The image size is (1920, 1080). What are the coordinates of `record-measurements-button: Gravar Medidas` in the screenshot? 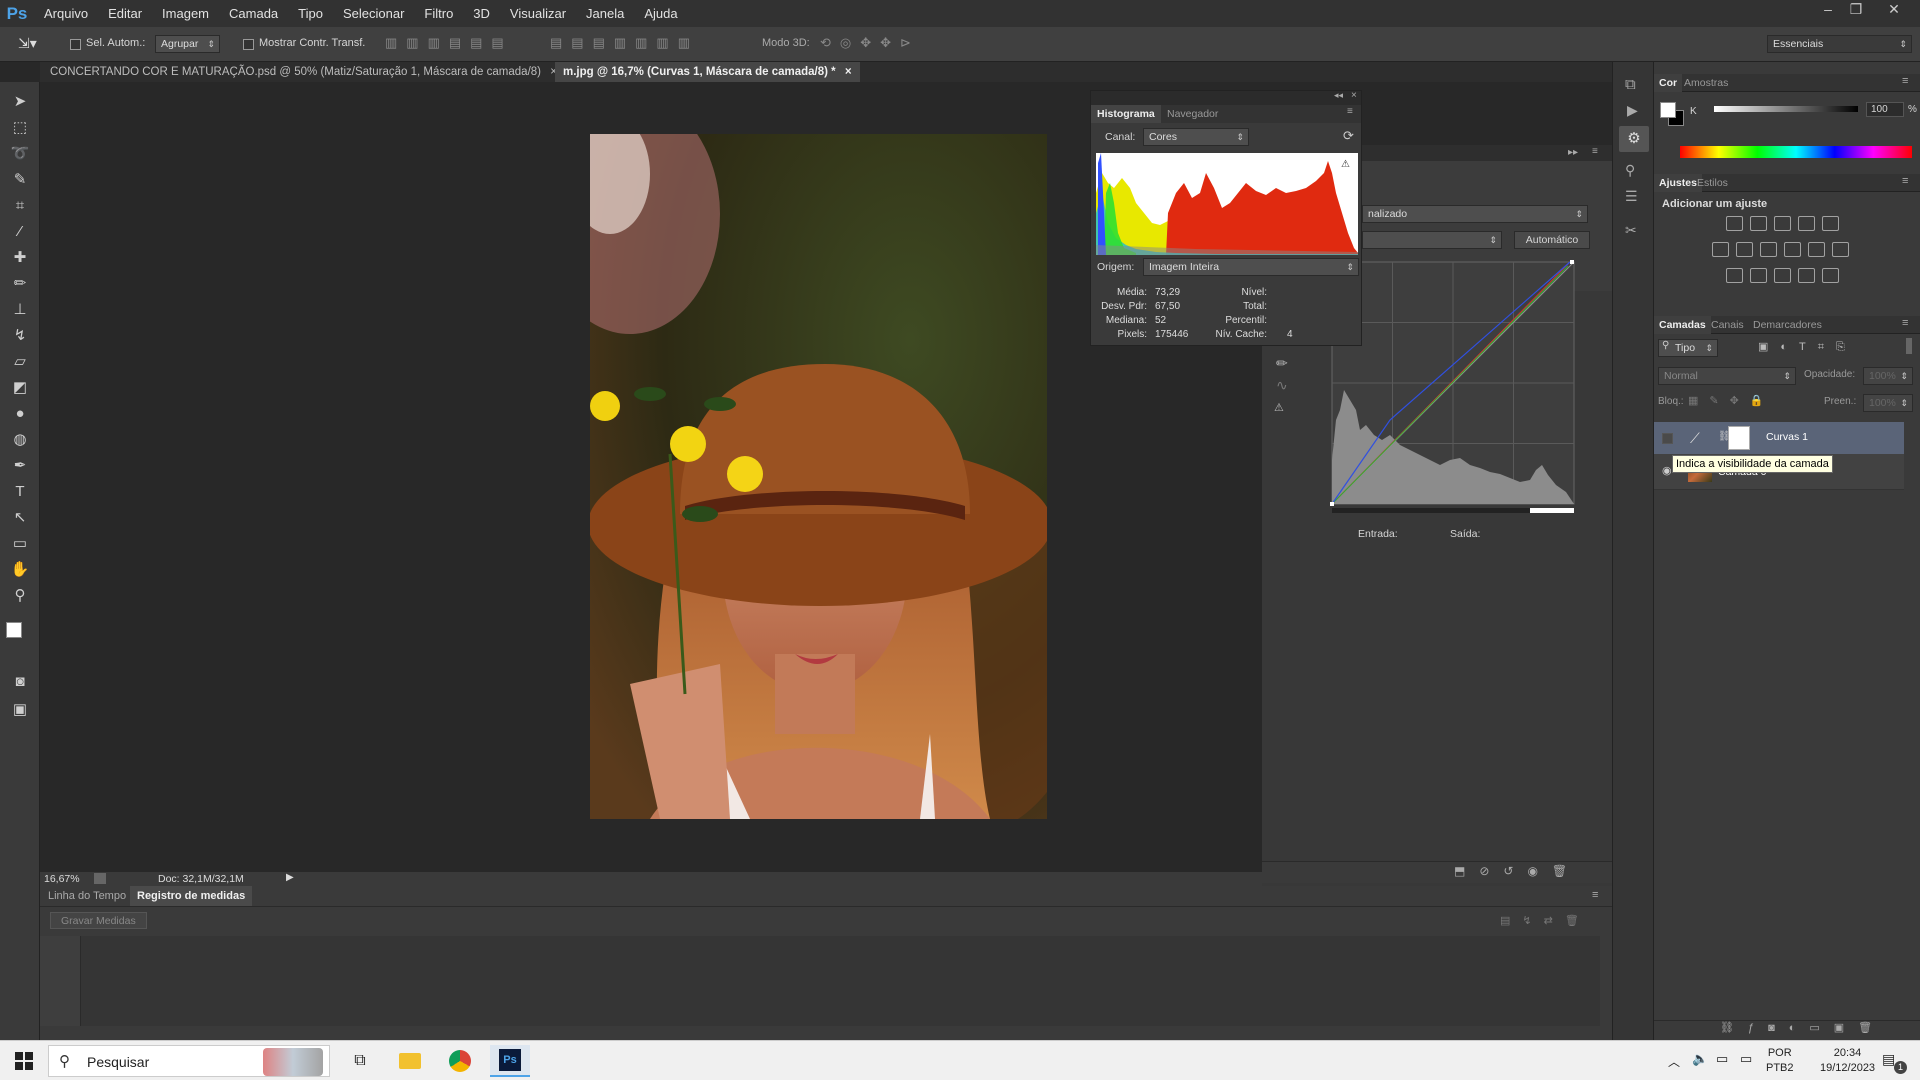 It's located at (98, 920).